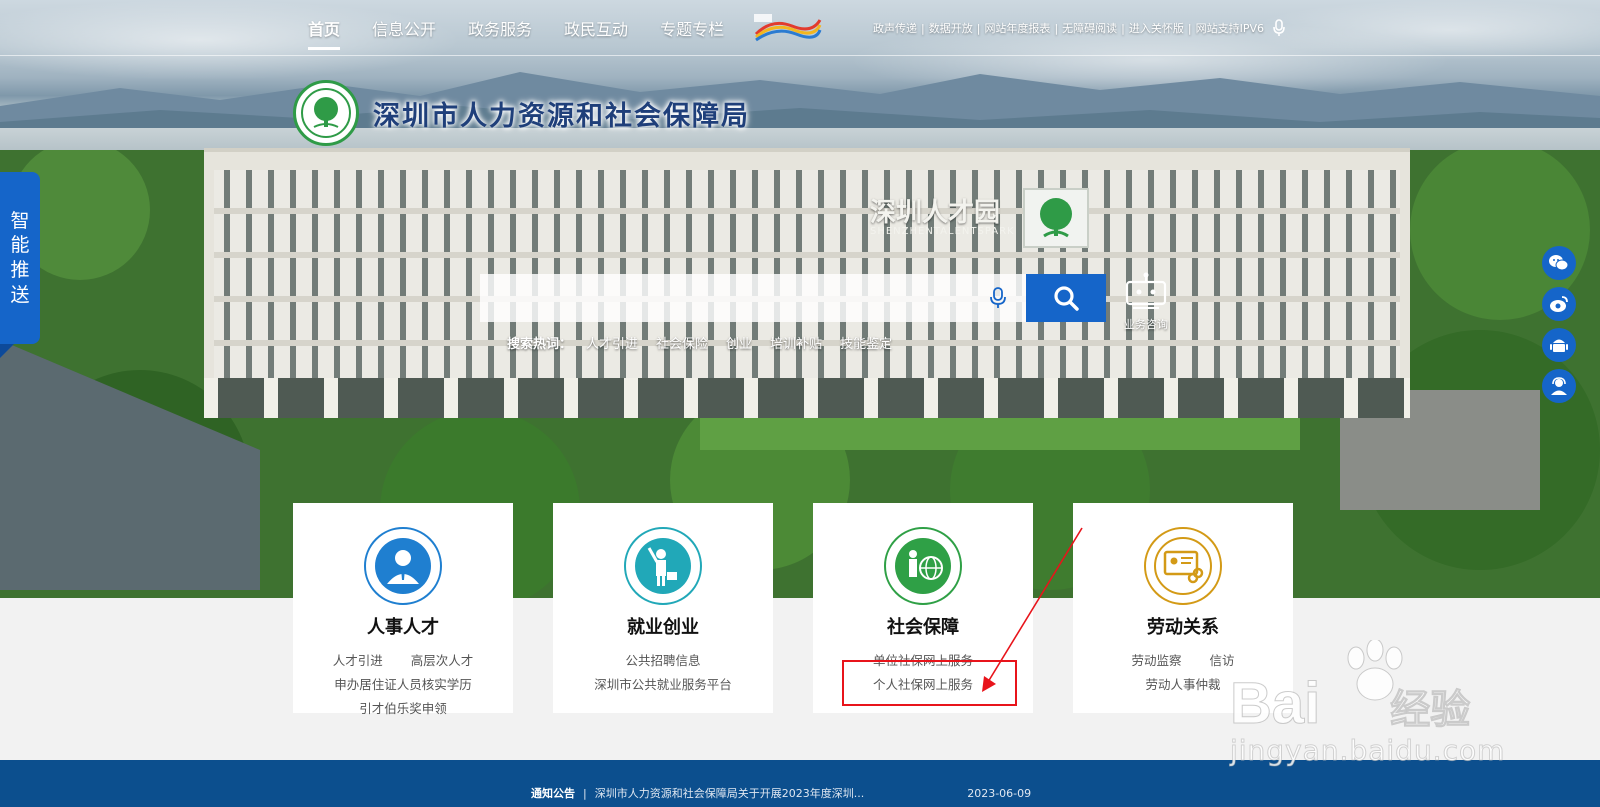 This screenshot has width=1600, height=807. I want to click on nav-special-topics: 专题专栏, so click(692, 33).